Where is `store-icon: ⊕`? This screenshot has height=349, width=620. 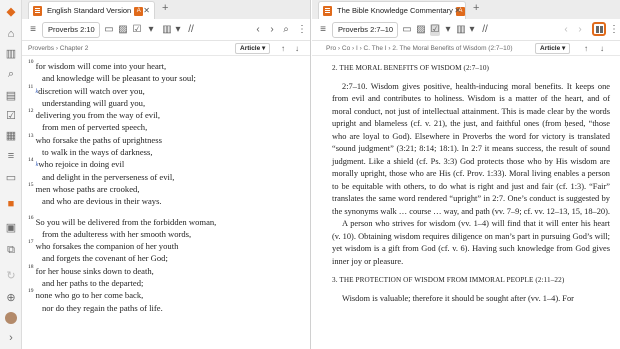 store-icon: ⊕ is located at coordinates (11, 298).